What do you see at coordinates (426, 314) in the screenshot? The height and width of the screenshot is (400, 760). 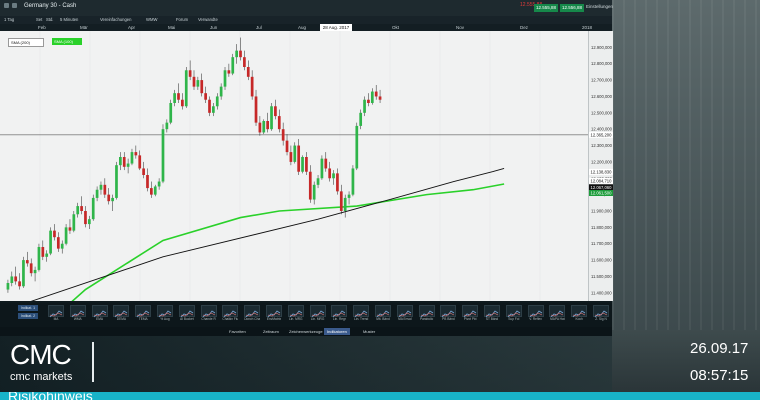 I see `indicator-item: Parabolic` at bounding box center [426, 314].